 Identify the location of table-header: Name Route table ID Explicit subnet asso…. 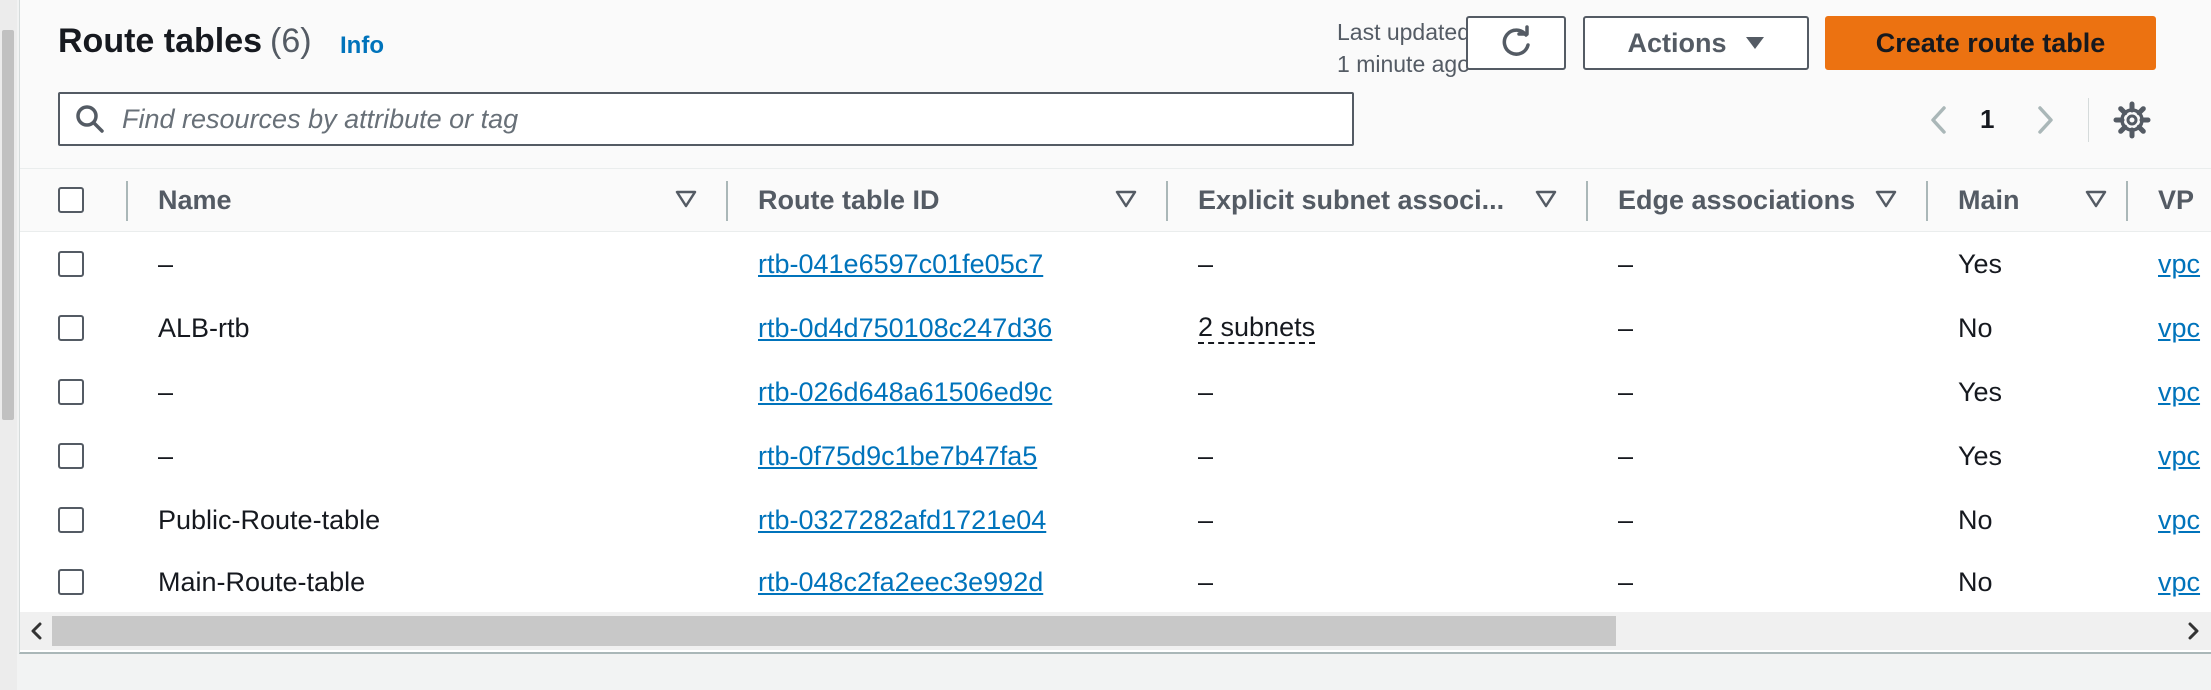
(1115, 200).